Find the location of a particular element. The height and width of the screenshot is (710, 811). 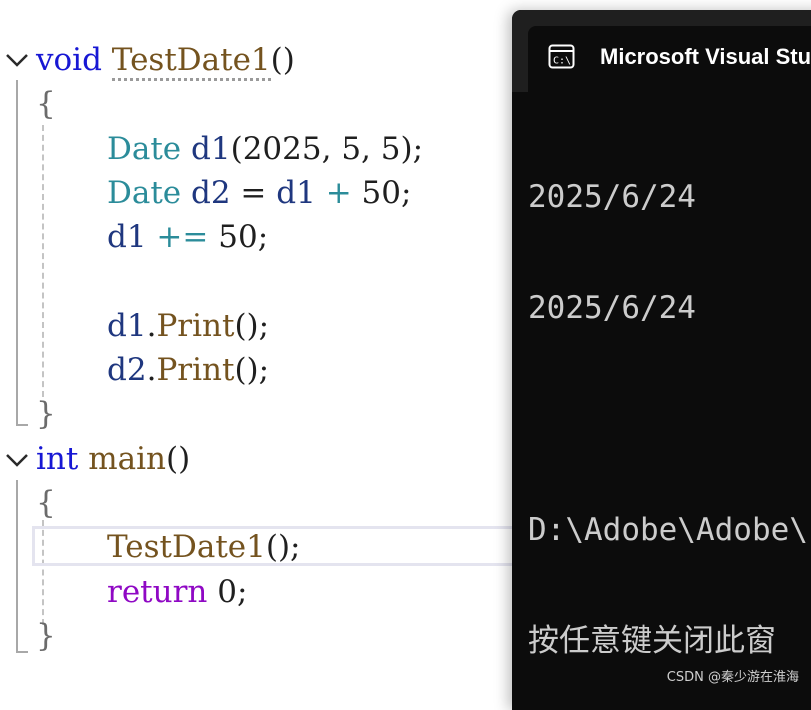

console-output-line: D:\Adobe\Adobe\ is located at coordinates (668, 530).